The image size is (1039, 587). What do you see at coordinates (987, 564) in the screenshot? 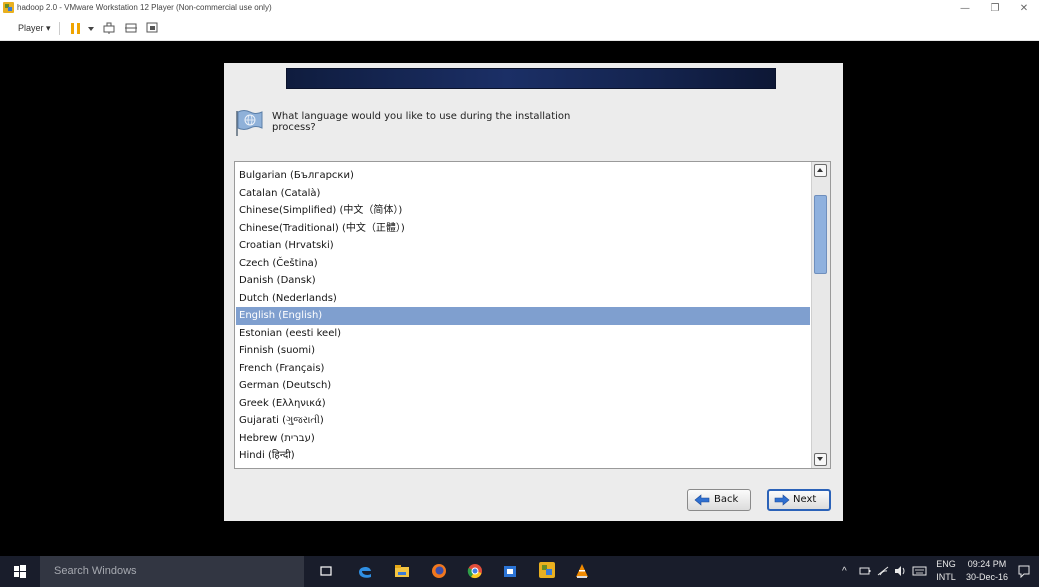
I see `clock-time: 09:24 PM` at bounding box center [987, 564].